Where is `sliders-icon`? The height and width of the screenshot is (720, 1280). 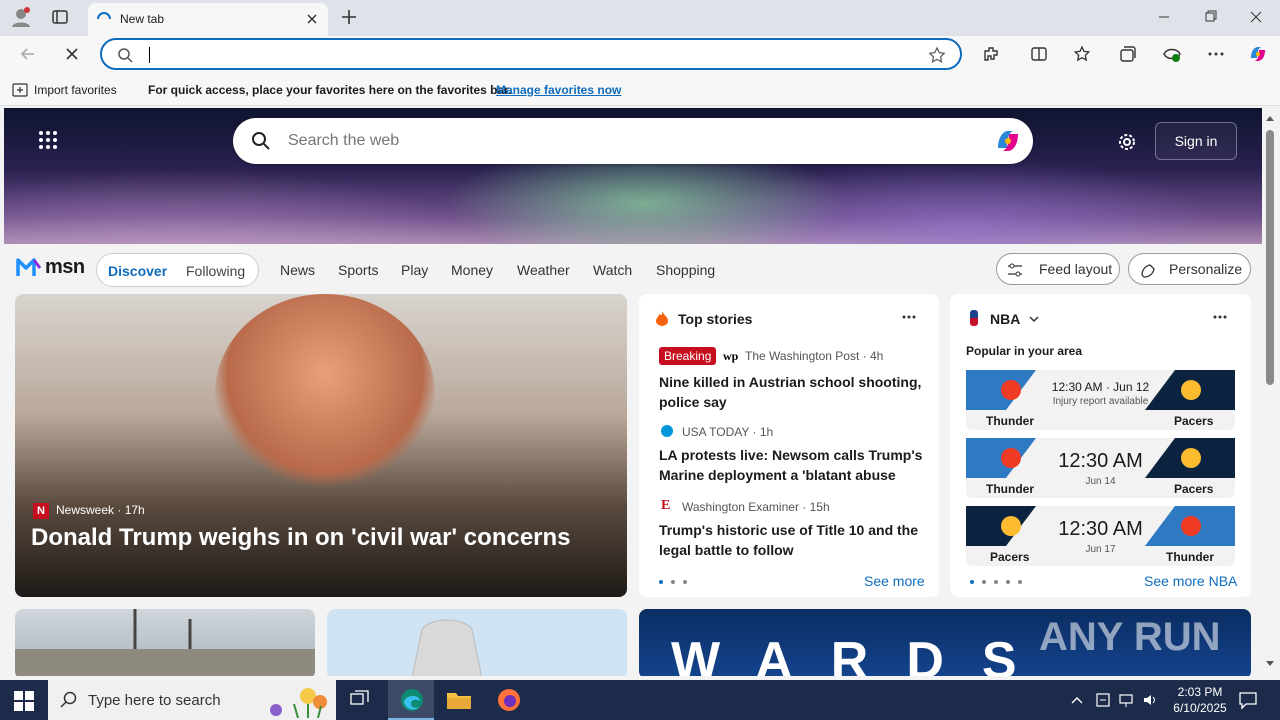
sliders-icon is located at coordinates (1015, 270).